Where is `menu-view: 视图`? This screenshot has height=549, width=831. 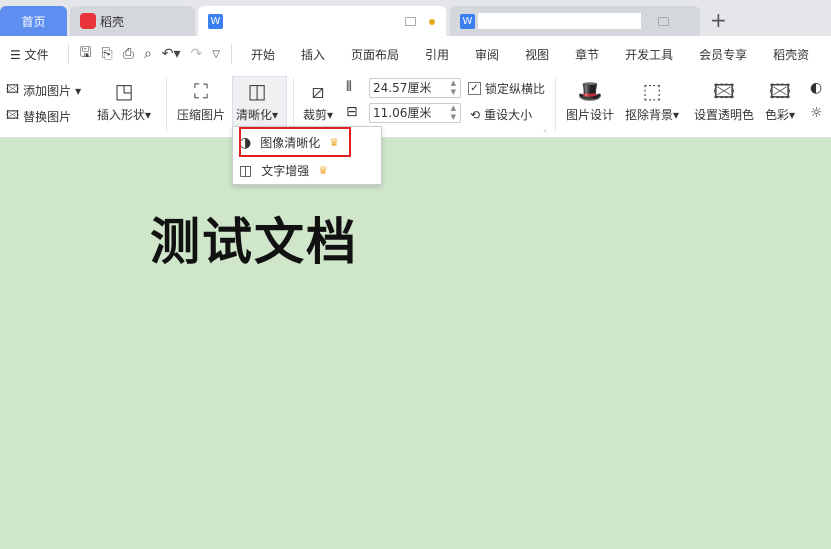
menu-view: 视图 is located at coordinates (537, 54).